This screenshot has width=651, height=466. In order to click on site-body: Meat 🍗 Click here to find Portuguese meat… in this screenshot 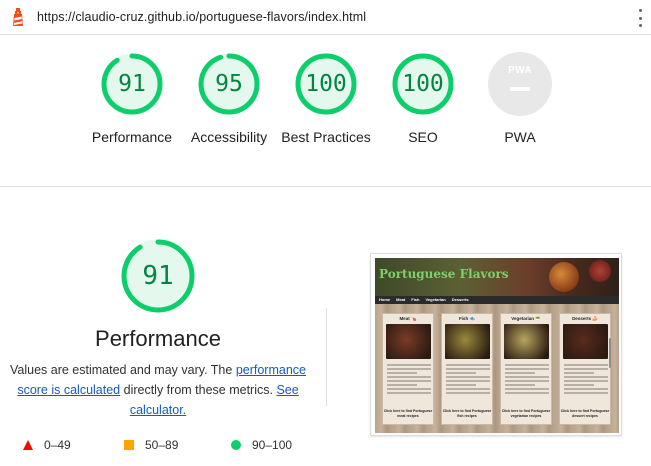, I will do `click(497, 368)`.